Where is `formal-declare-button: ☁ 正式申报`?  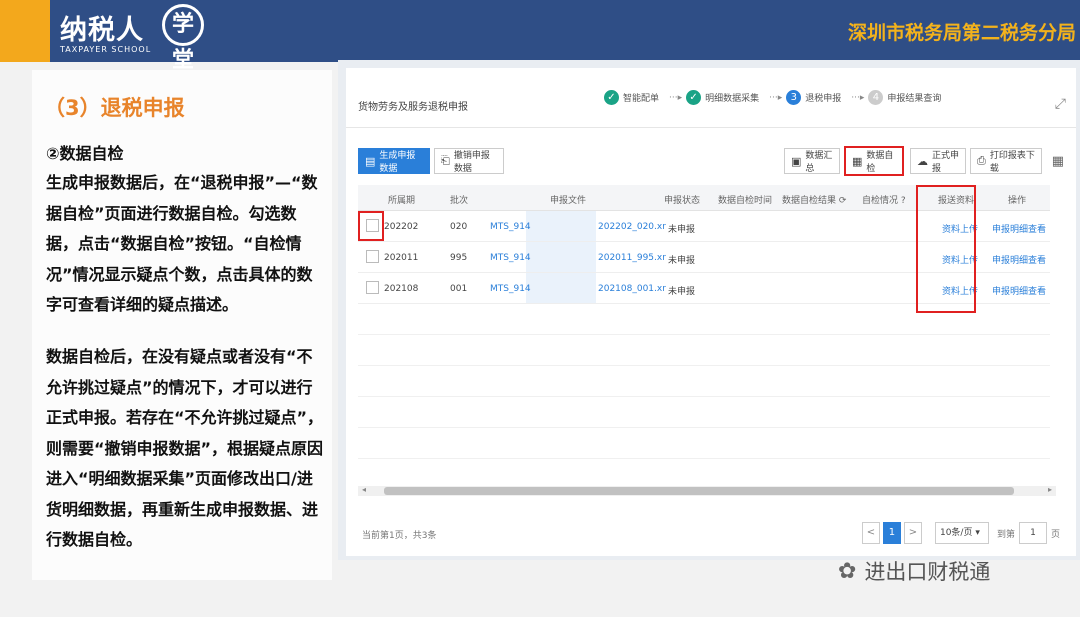 formal-declare-button: ☁ 正式申报 is located at coordinates (938, 161).